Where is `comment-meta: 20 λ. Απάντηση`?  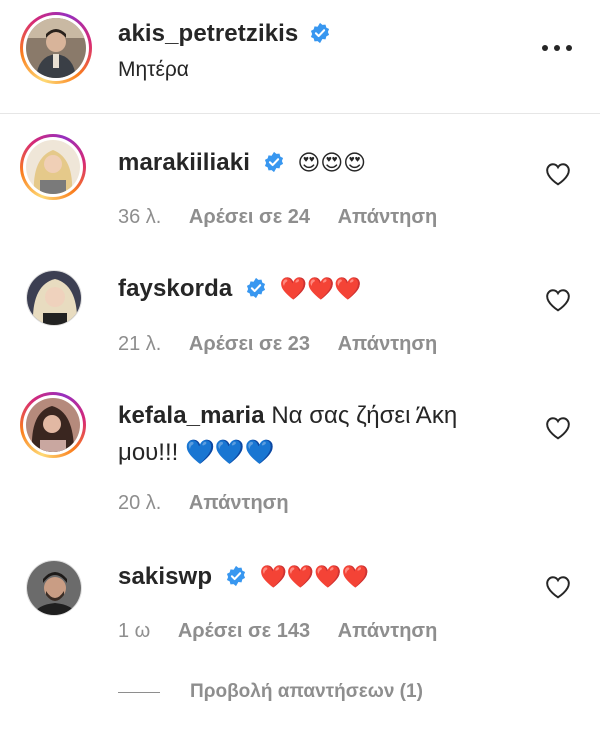
comment-meta: 20 λ. Απάντηση is located at coordinates (214, 503).